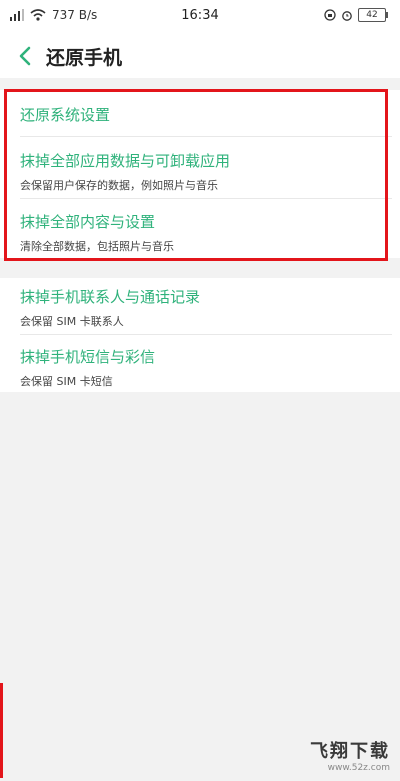  Describe the element at coordinates (110, 297) in the screenshot. I see `item-title: 抹掉手机联系人与通话记录` at that location.